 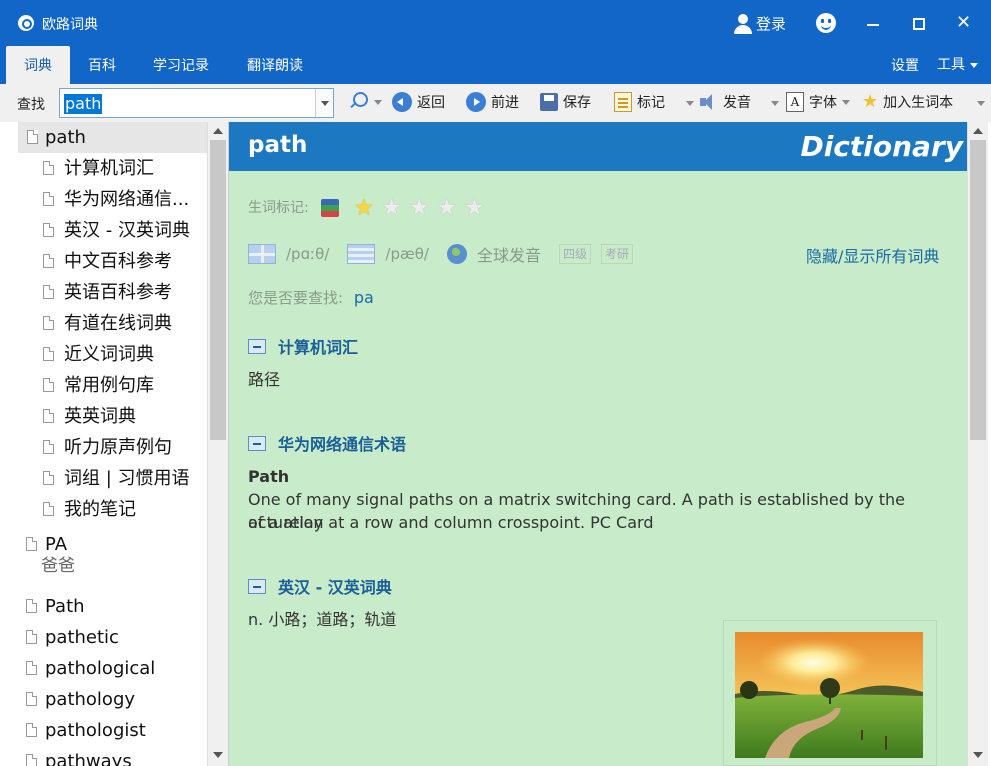 I want to click on dict-source-item: 有道在线词典, so click(x=112, y=323).